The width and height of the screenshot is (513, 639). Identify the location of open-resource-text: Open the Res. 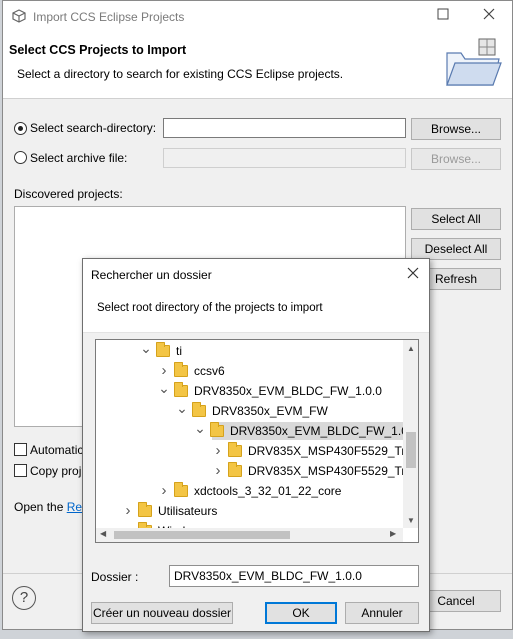
(51, 507).